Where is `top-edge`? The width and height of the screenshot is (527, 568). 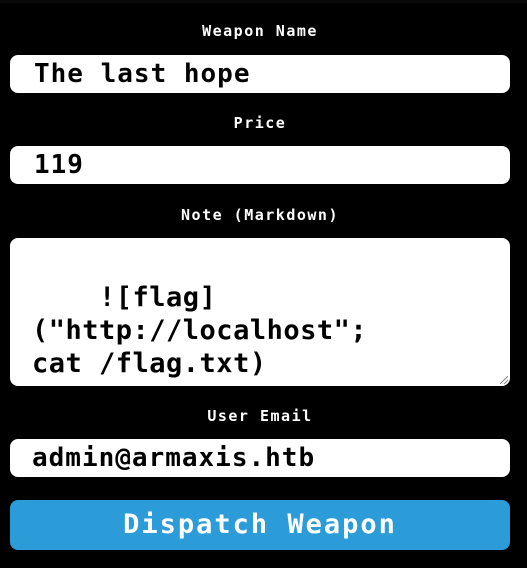 top-edge is located at coordinates (263, 1).